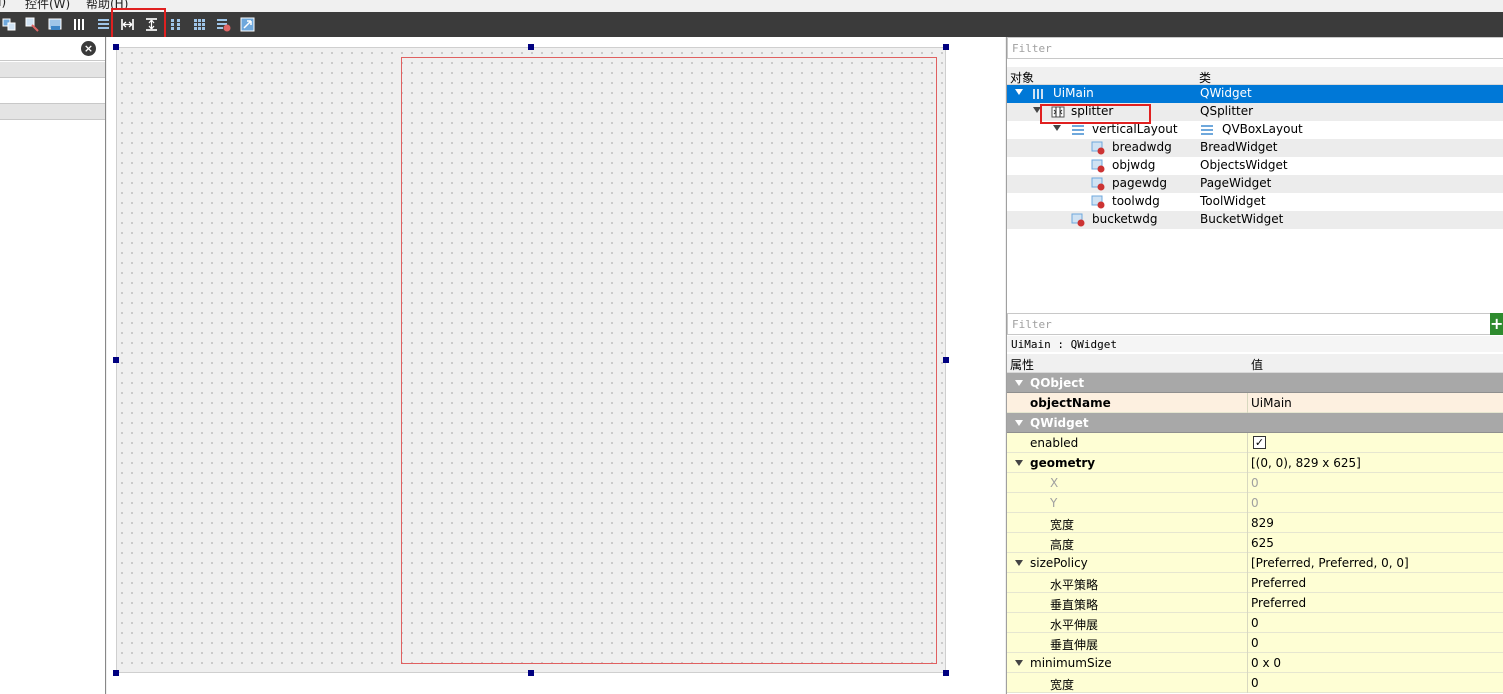 Image resolution: width=1503 pixels, height=694 pixels. I want to click on property-row-minimumsize: minimumSize 0 x 0, so click(1255, 663).